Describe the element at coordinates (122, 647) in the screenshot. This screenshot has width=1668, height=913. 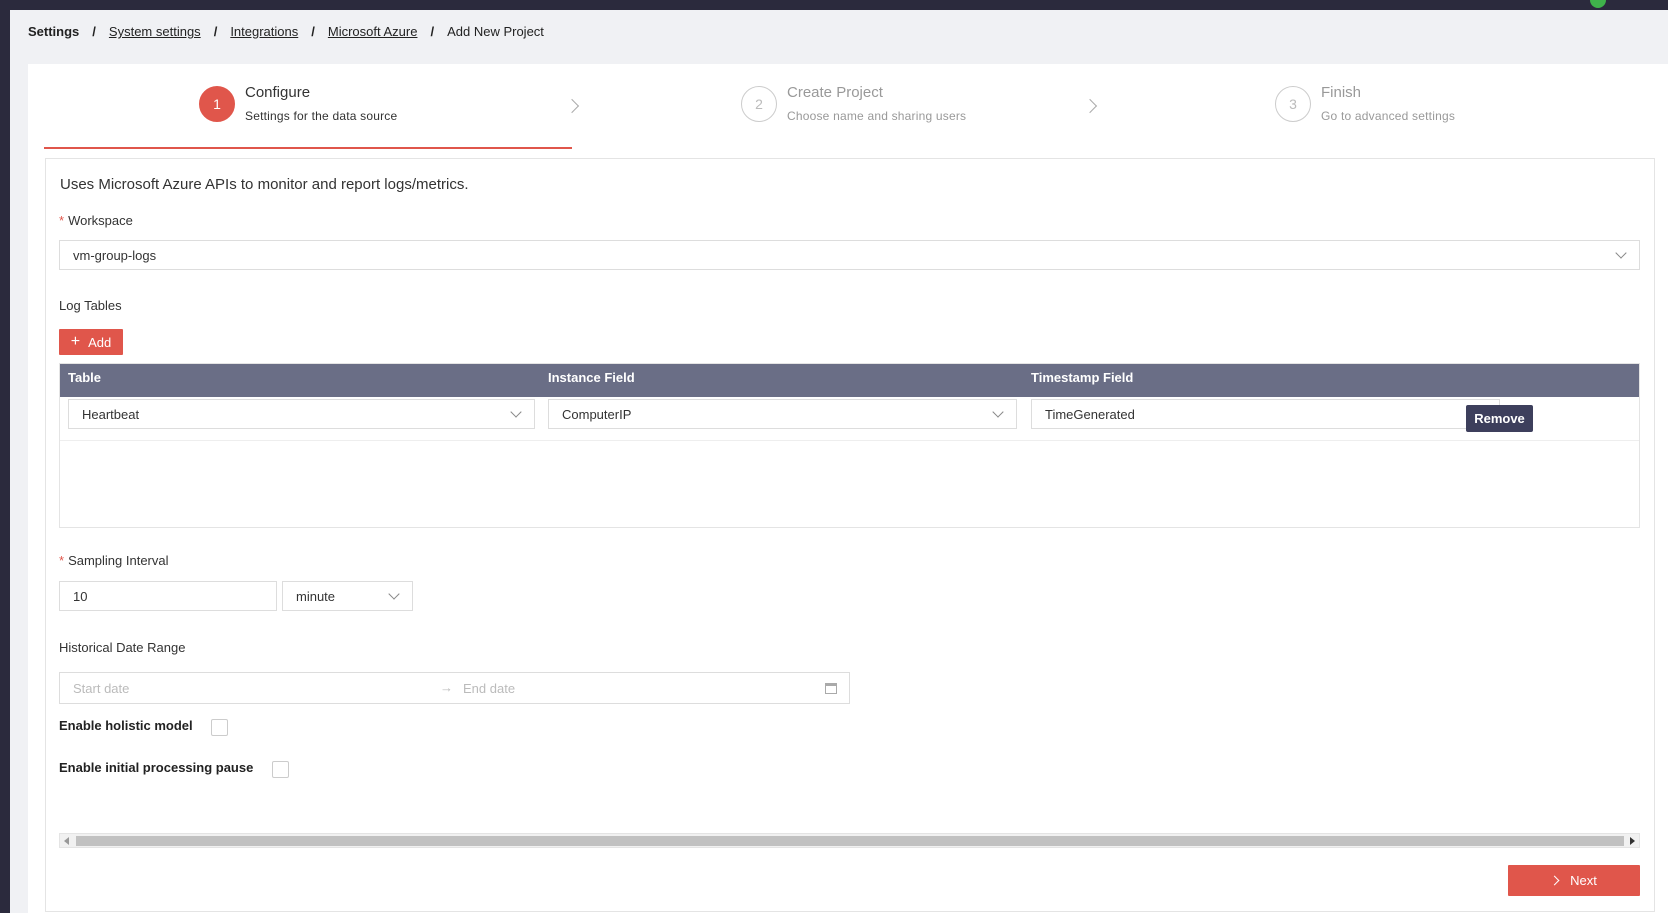
I see `historical-date-range-label: Historical Date Range` at that location.